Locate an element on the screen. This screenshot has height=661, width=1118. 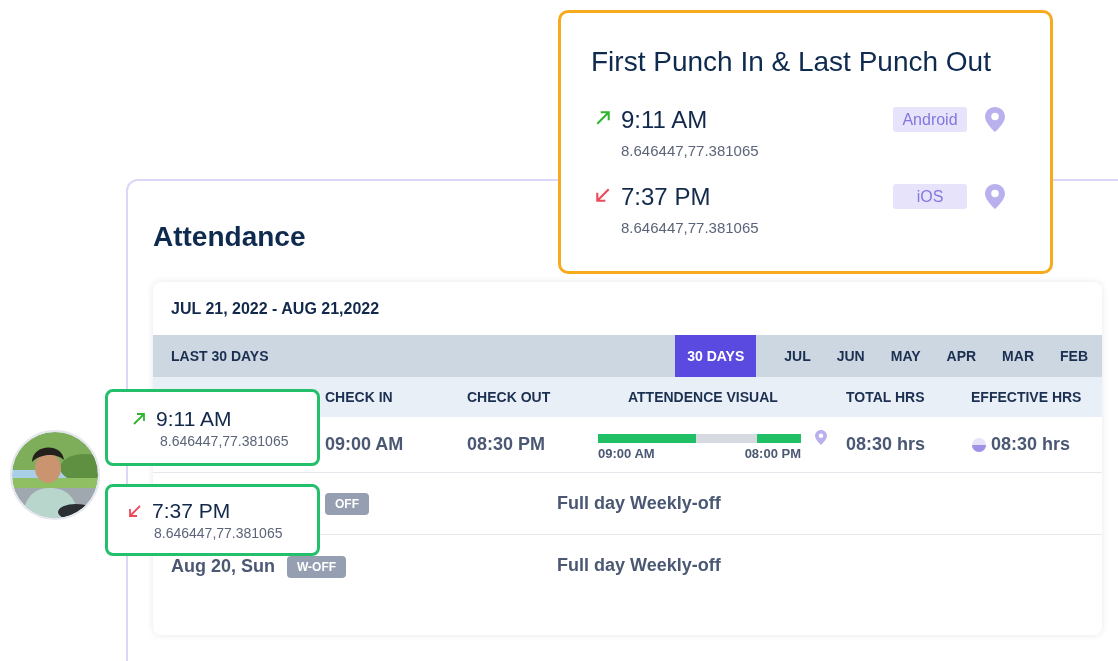
period-tab: APR is located at coordinates (961, 356).